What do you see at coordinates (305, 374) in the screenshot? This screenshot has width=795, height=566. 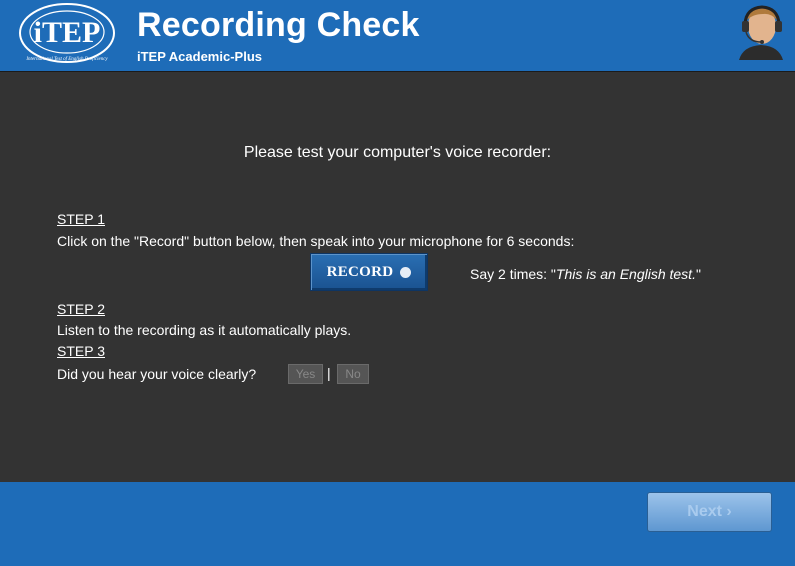 I see `yes-button: Yes` at bounding box center [305, 374].